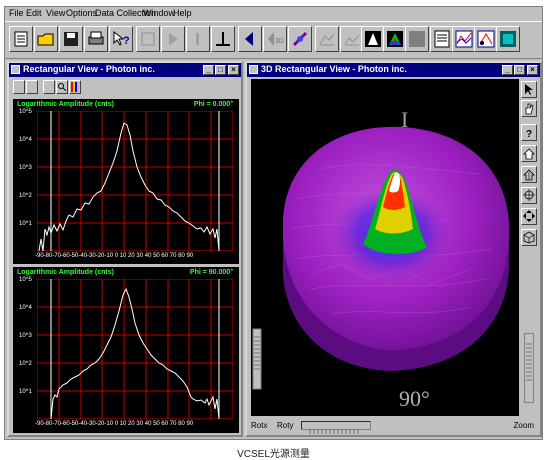  What do you see at coordinates (336, 427) in the screenshot?
I see `roty-slider` at bounding box center [336, 427].